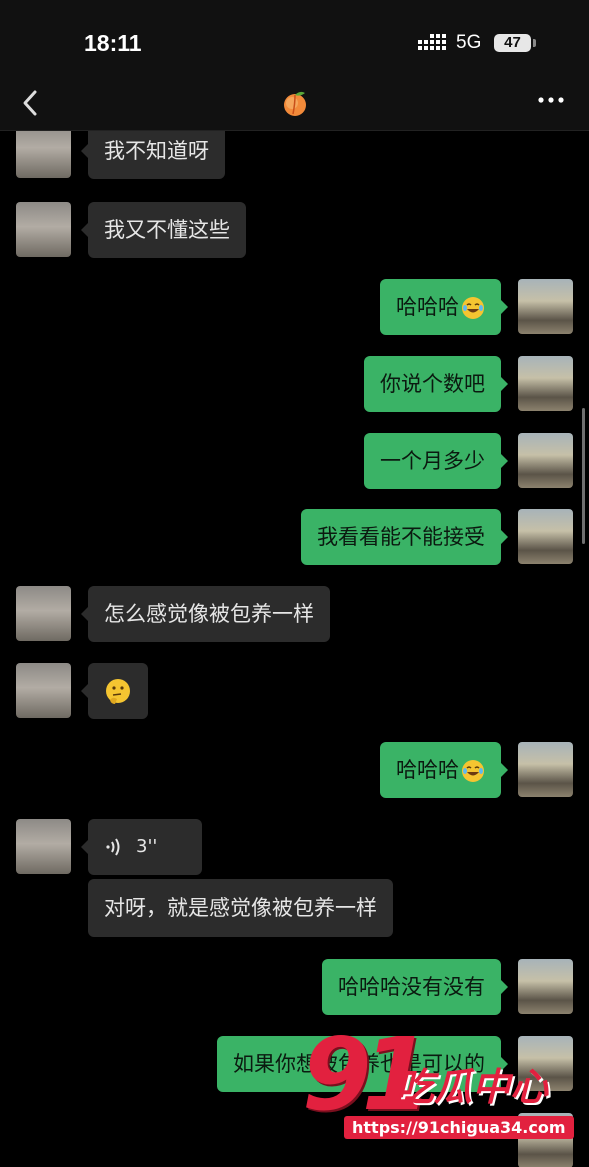 Image resolution: width=589 pixels, height=1167 pixels. What do you see at coordinates (167, 230) in the screenshot?
I see `incoming-message: 我又不懂这些` at bounding box center [167, 230].